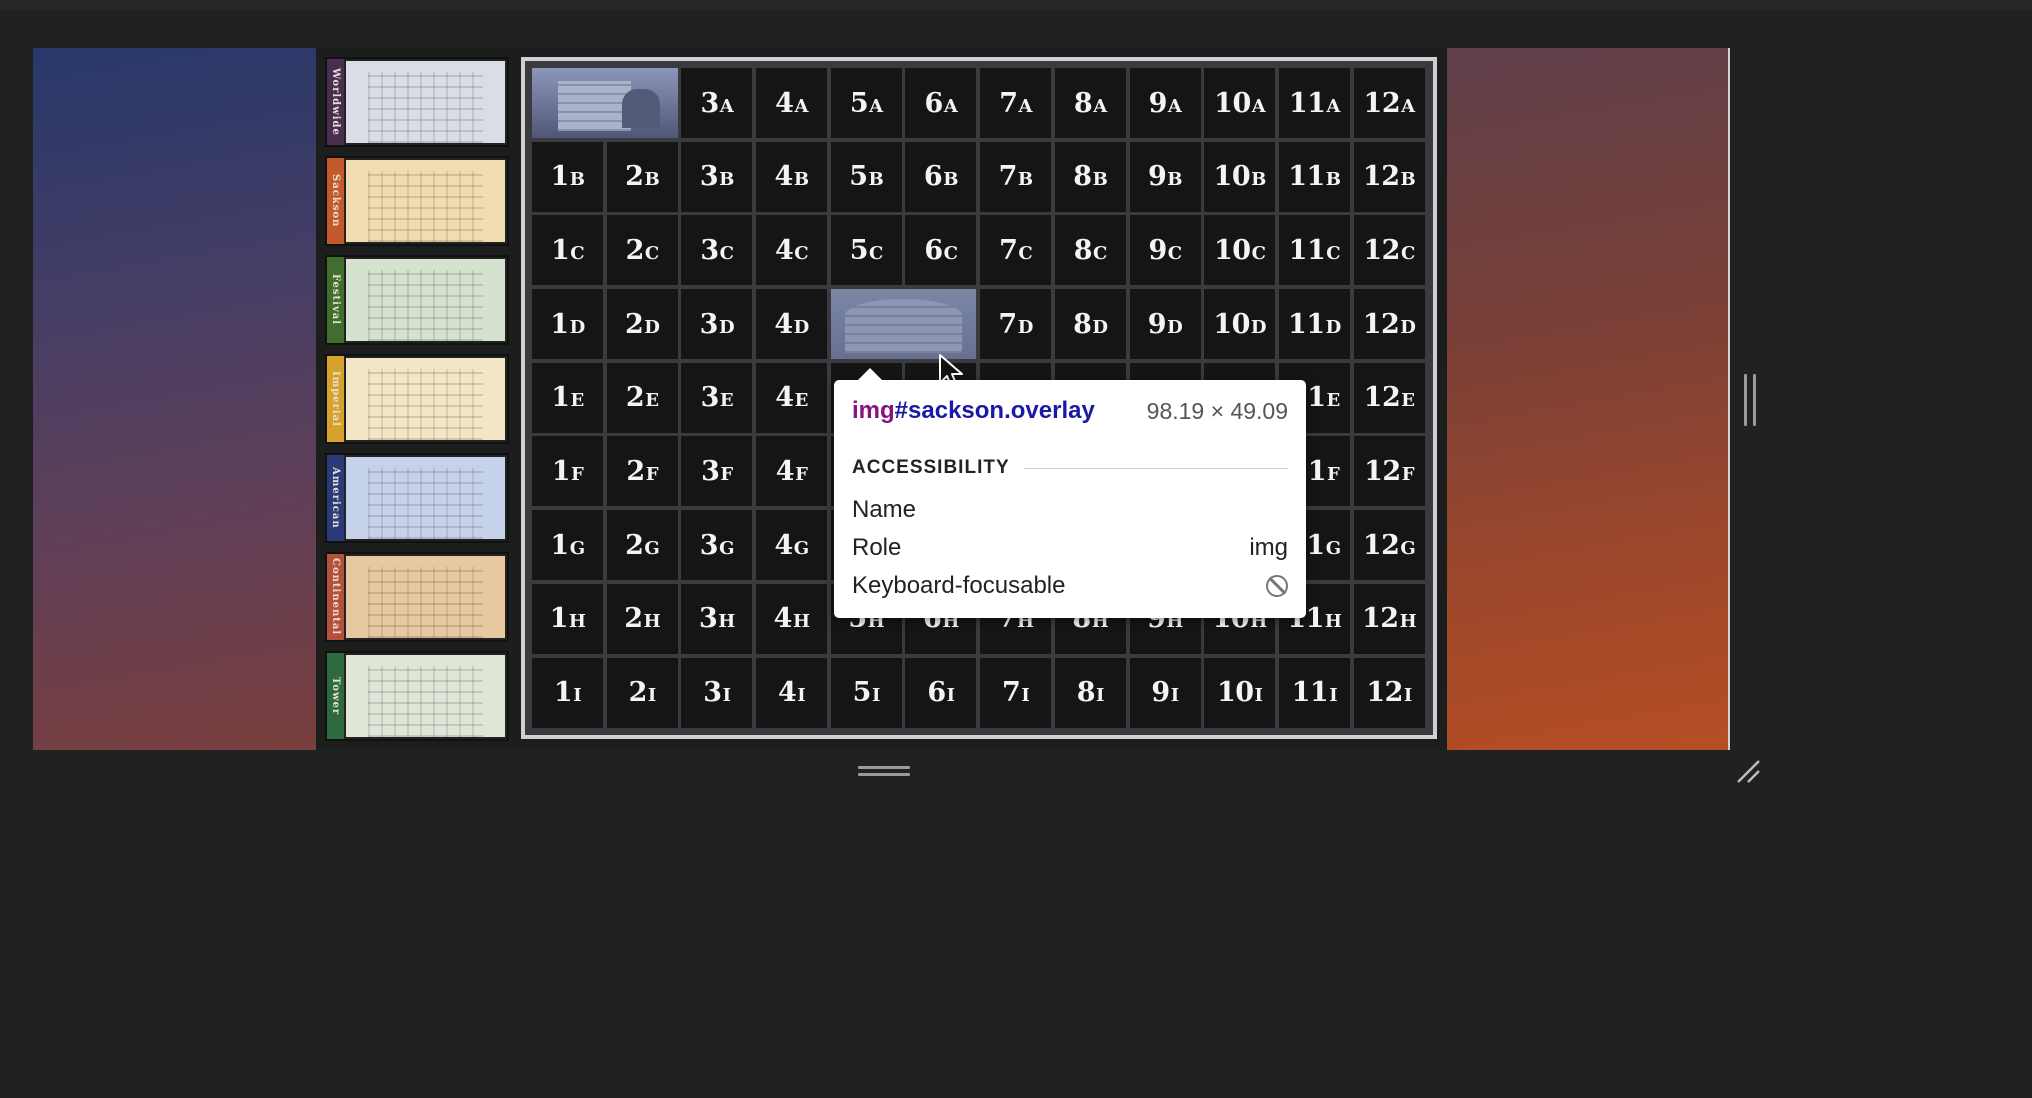  I want to click on board-cell: 1H, so click(567, 618).